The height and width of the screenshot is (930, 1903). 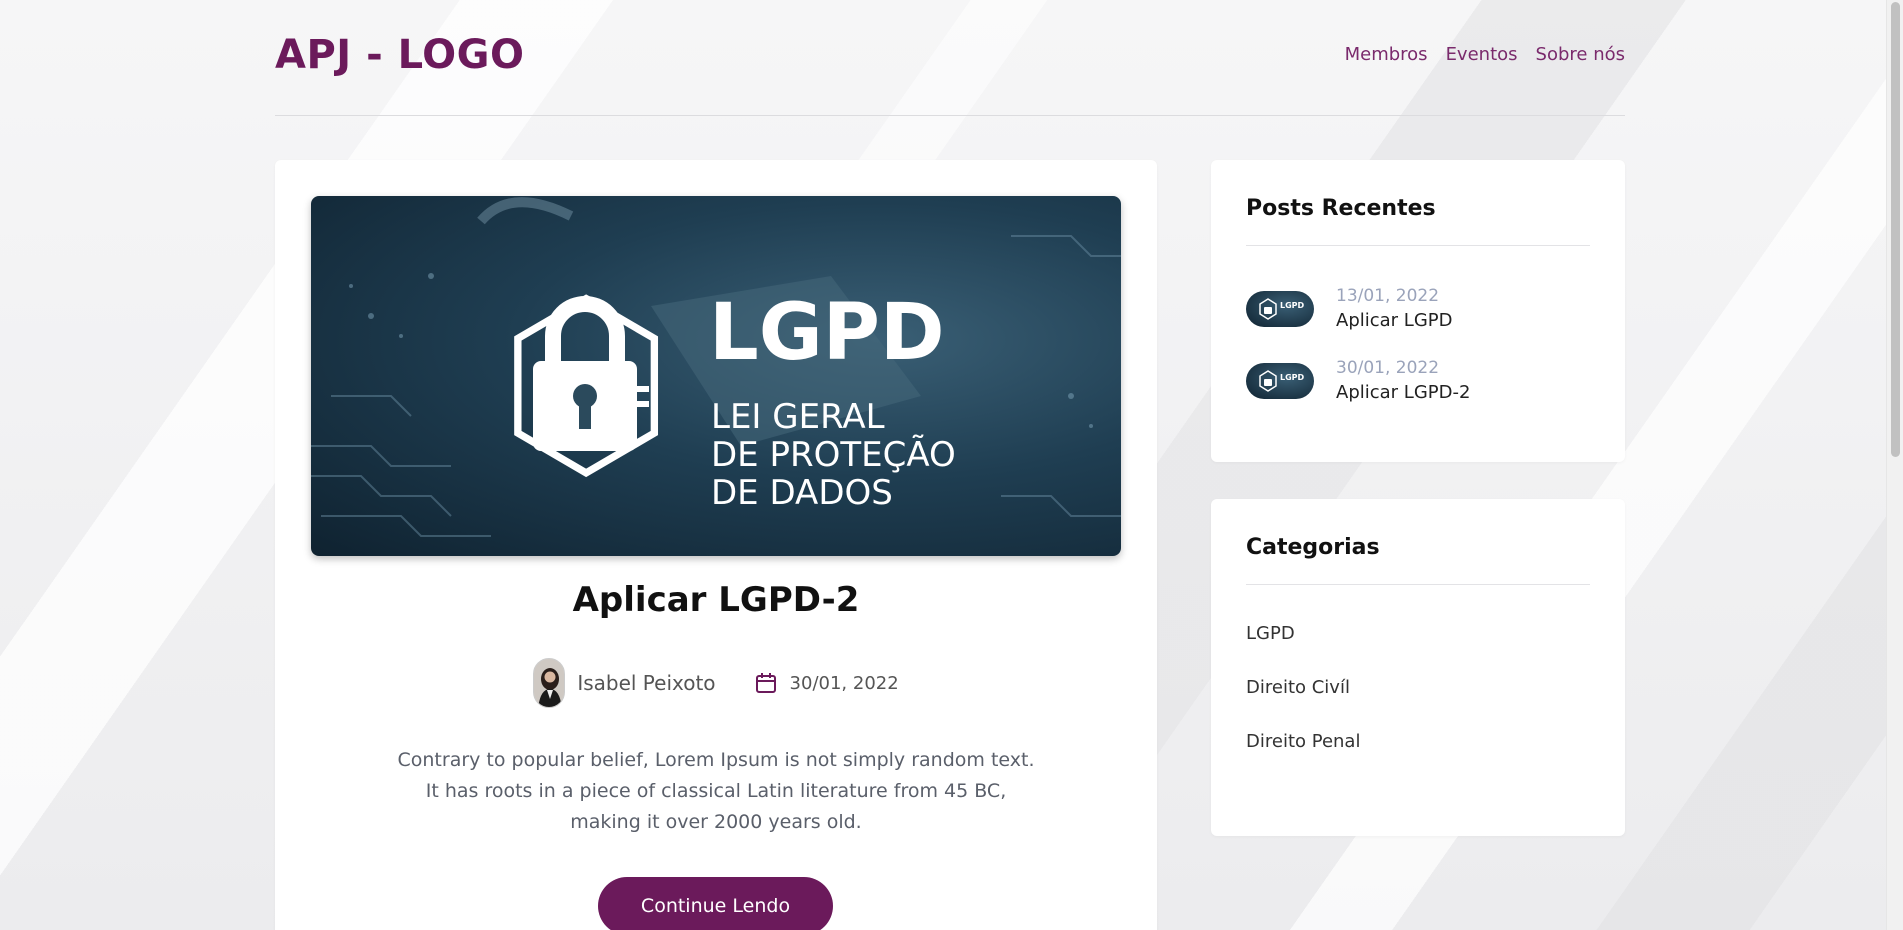 What do you see at coordinates (1388, 368) in the screenshot?
I see `recent-post-date: 30/01, 2022` at bounding box center [1388, 368].